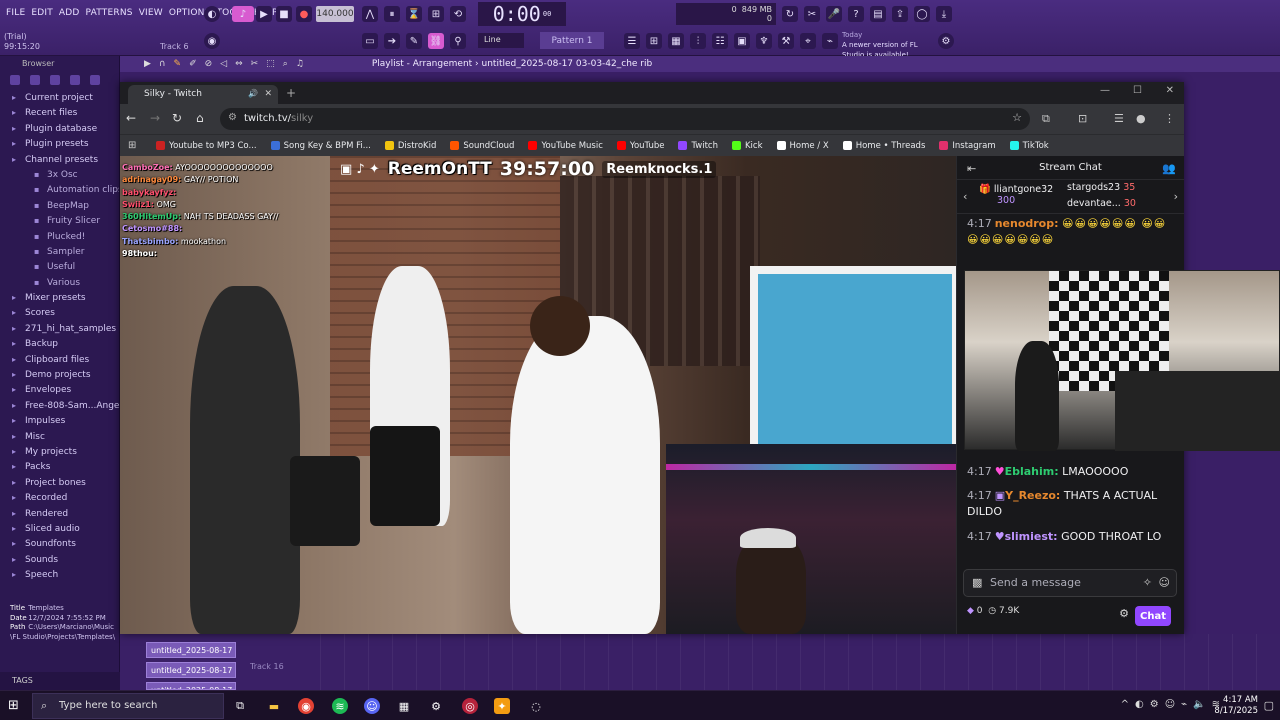  Describe the element at coordinates (676, 41) in the screenshot. I see `piano-roll-view-icon: ▦` at that location.